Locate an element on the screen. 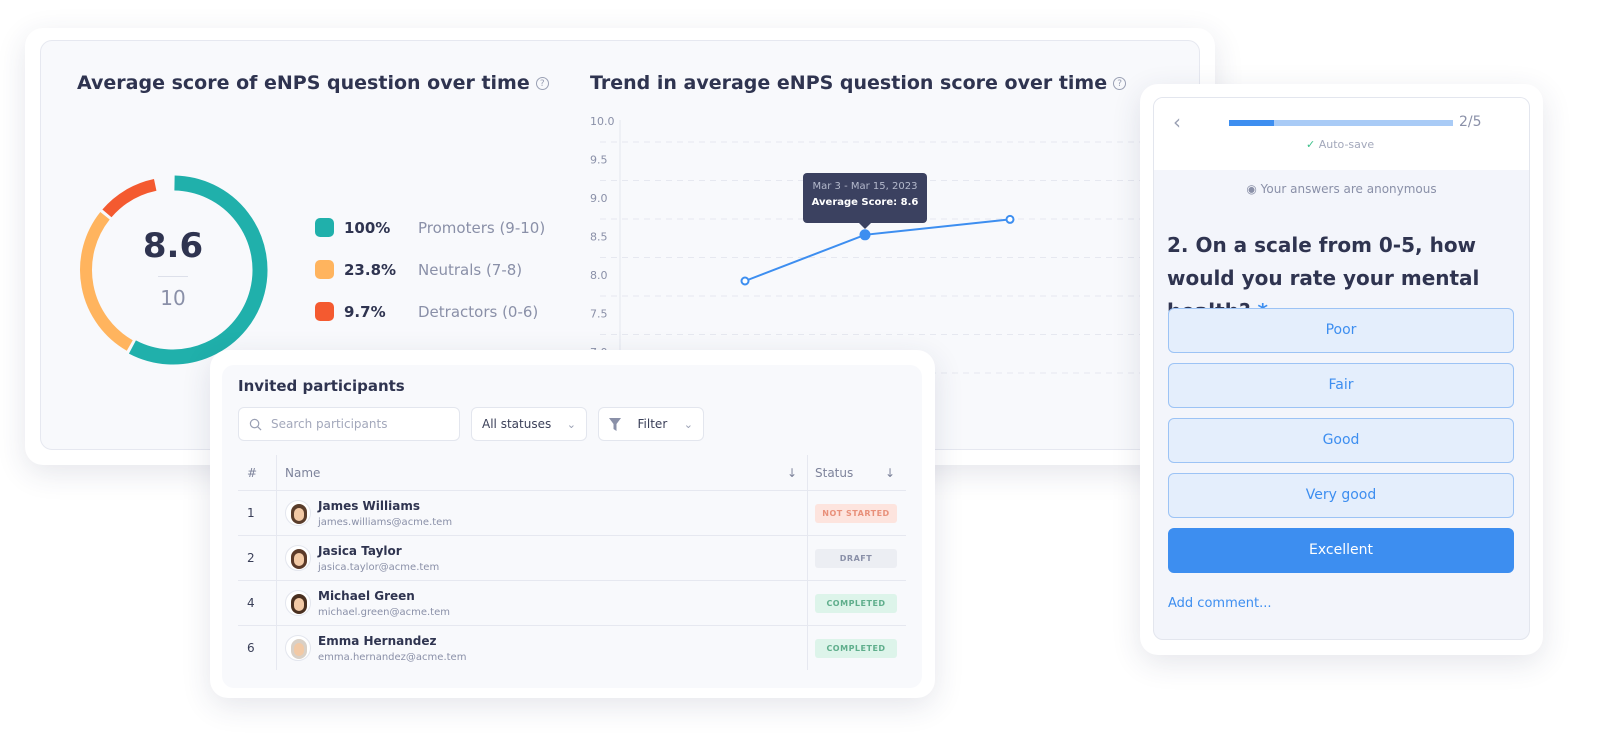  check-icon: ✓ is located at coordinates (1311, 144).